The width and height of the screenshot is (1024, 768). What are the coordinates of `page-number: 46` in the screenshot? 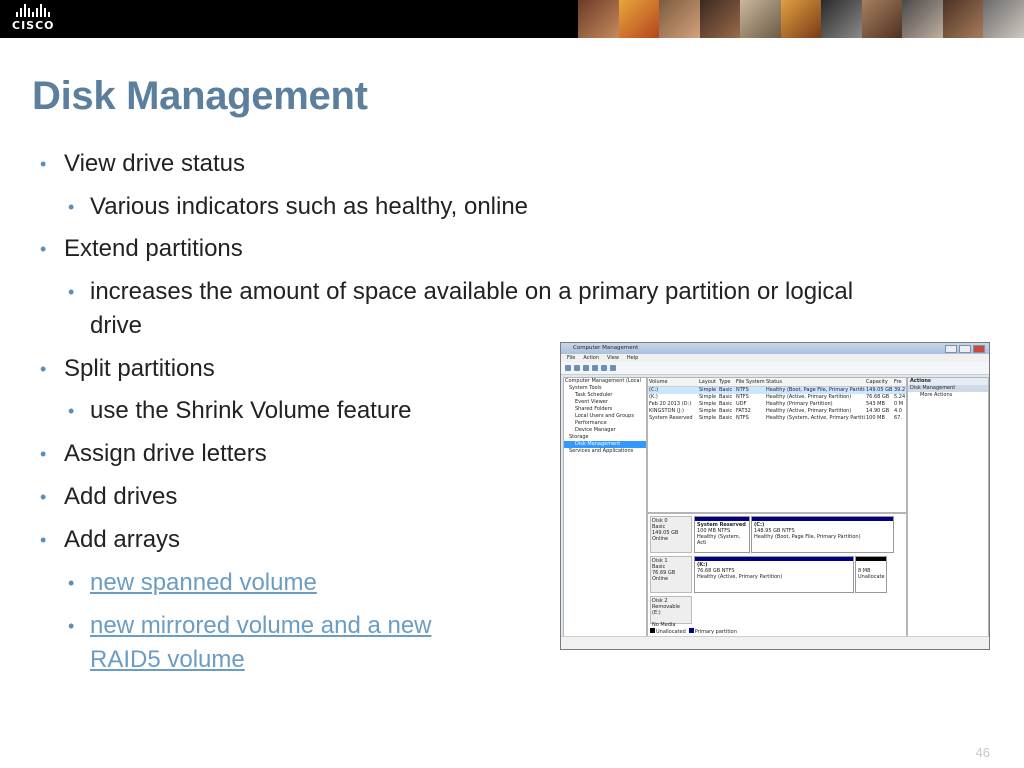 It's located at (982, 752).